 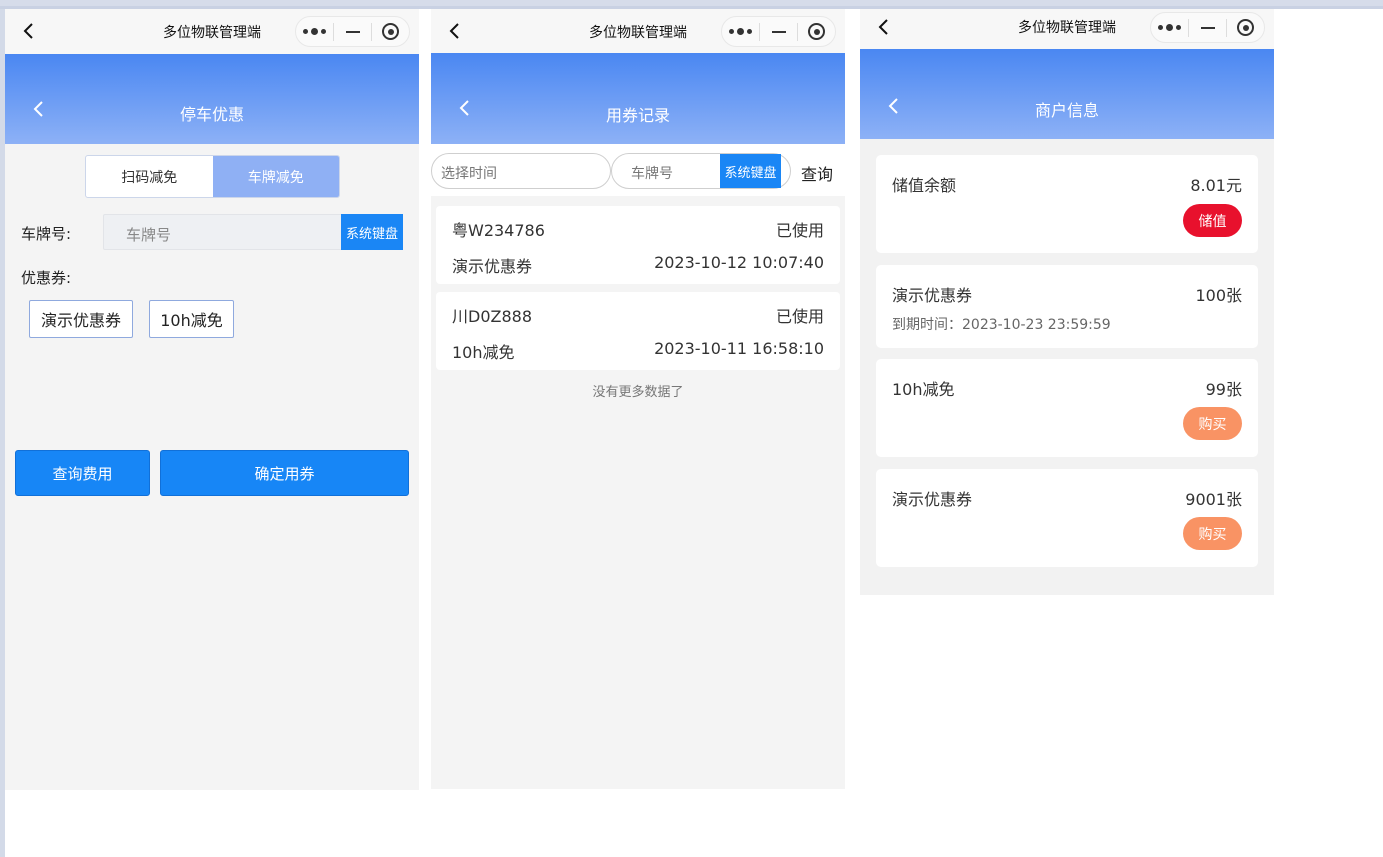 I want to click on balance-card: 储值余额 8.01元 储值, so click(x=1067, y=204).